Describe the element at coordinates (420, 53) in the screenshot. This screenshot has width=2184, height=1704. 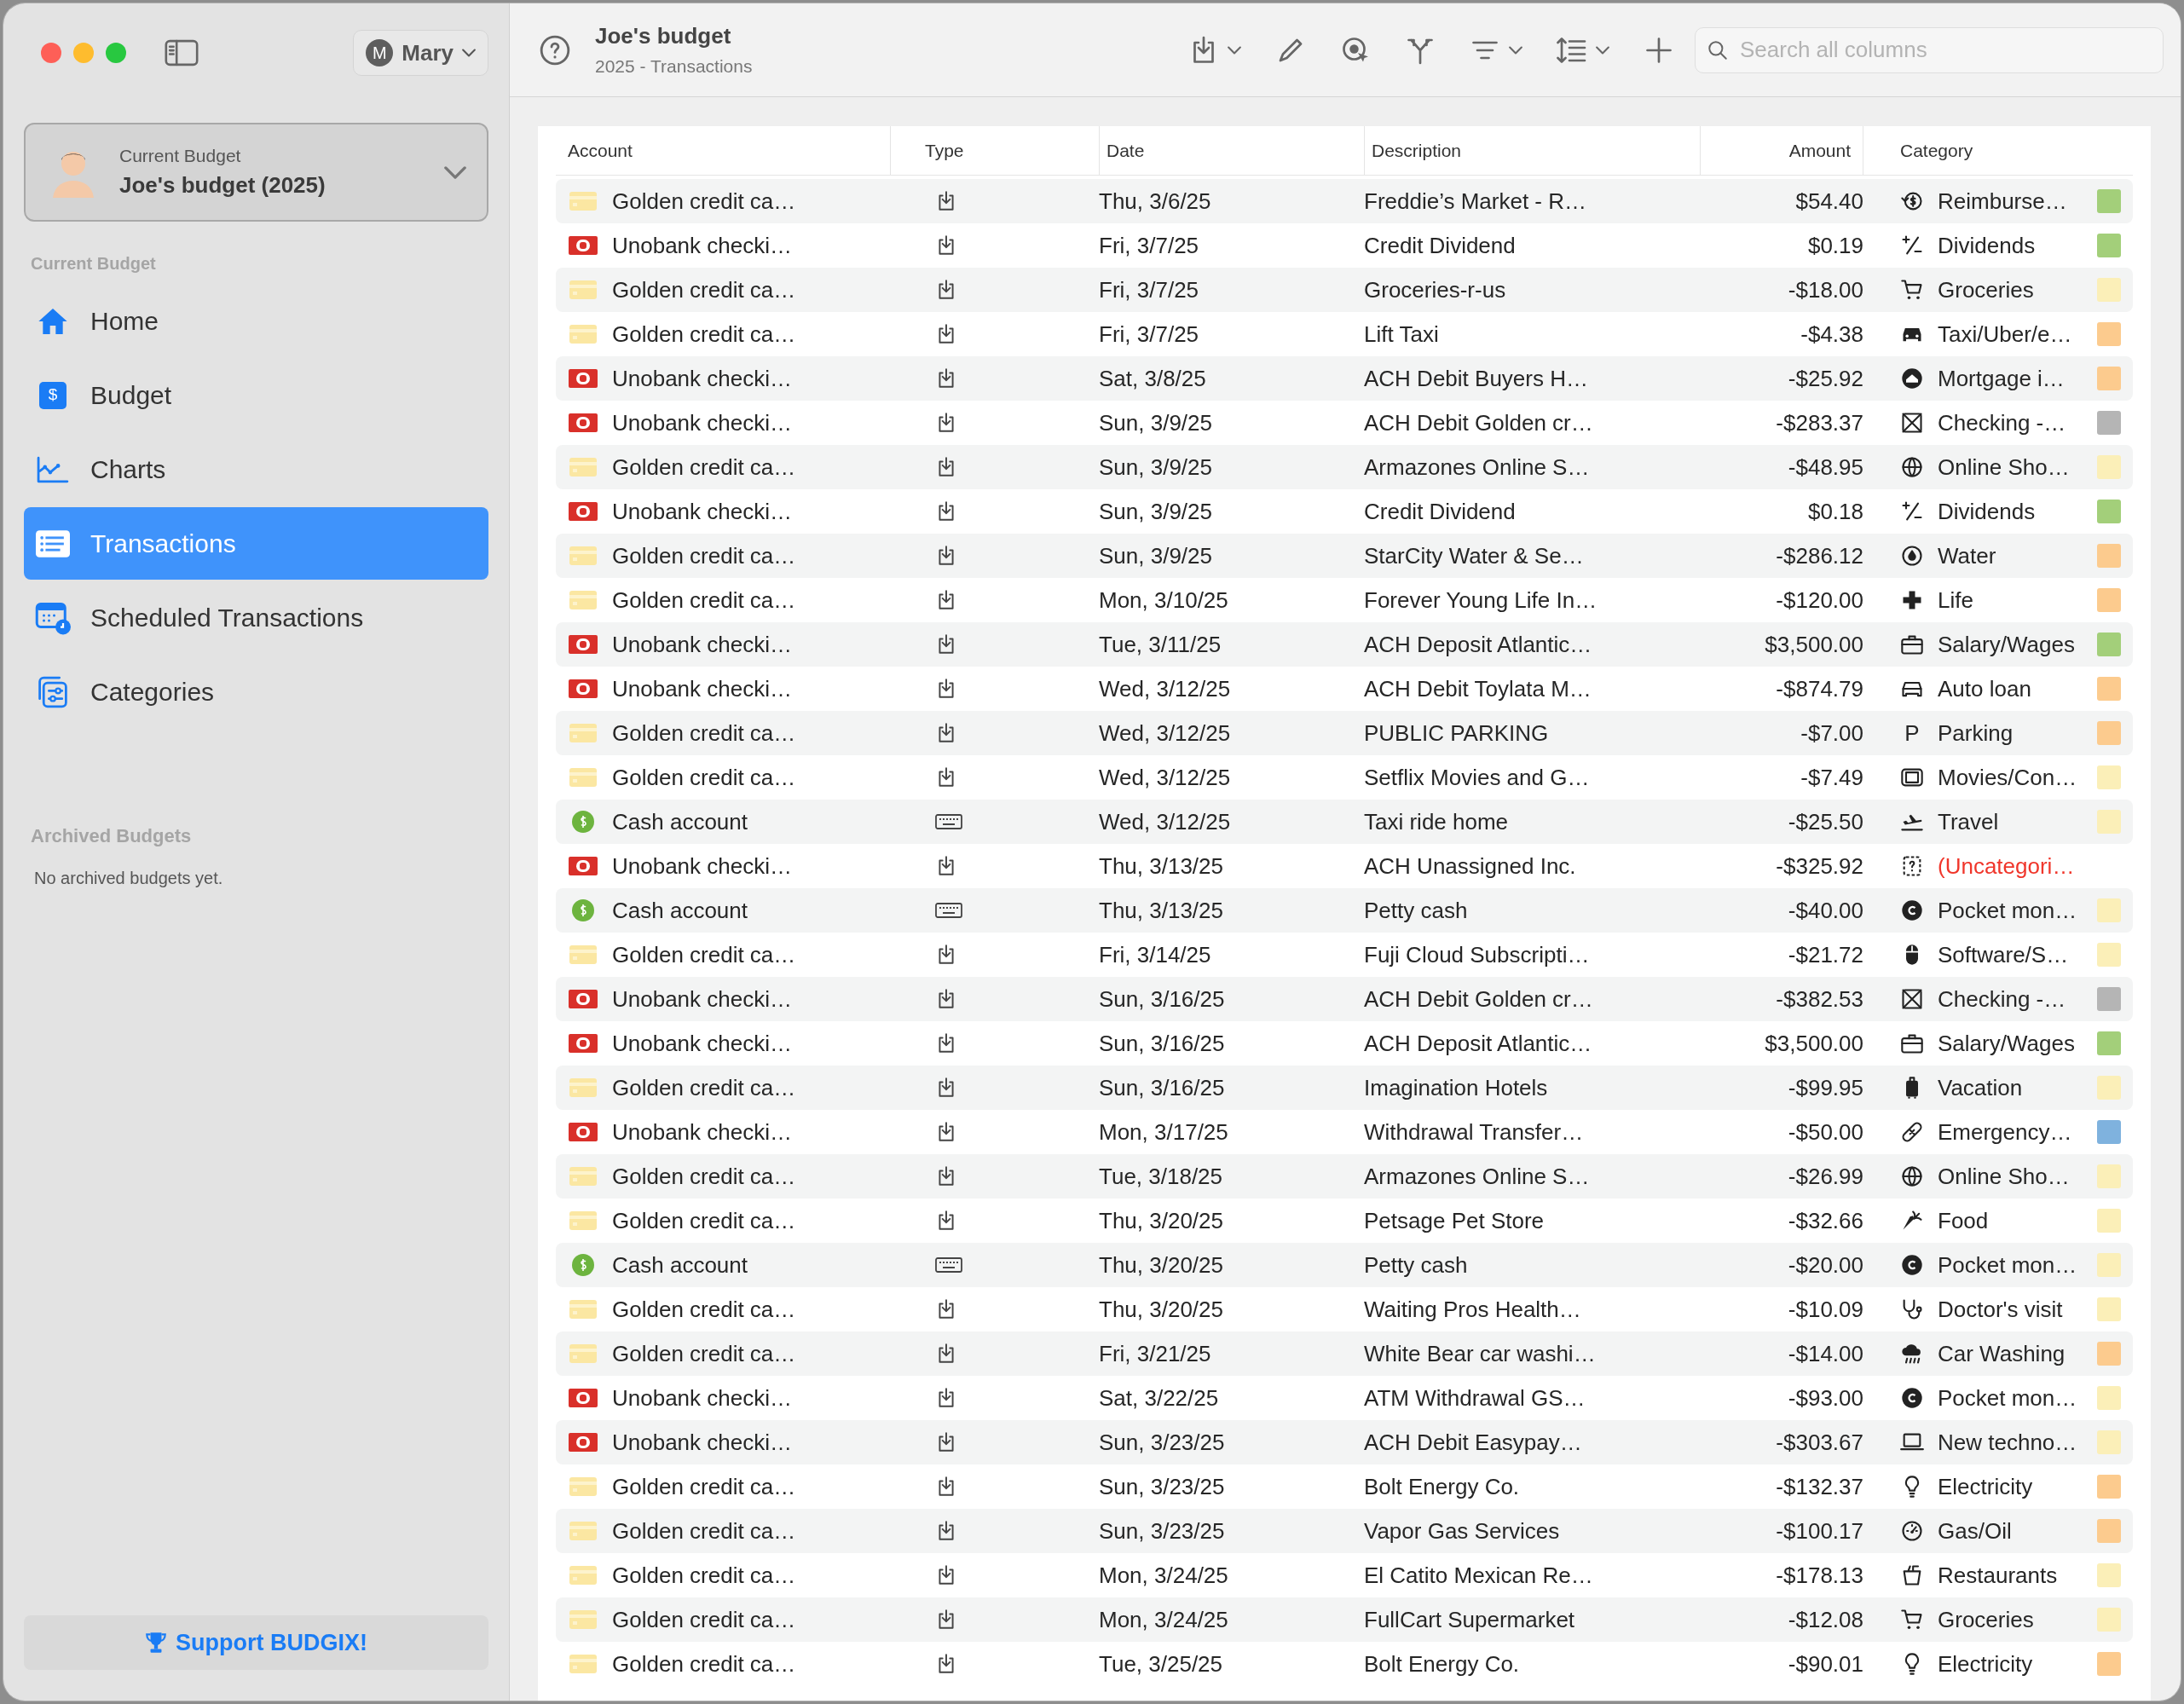
I see `user-menu-button: M Mary` at that location.